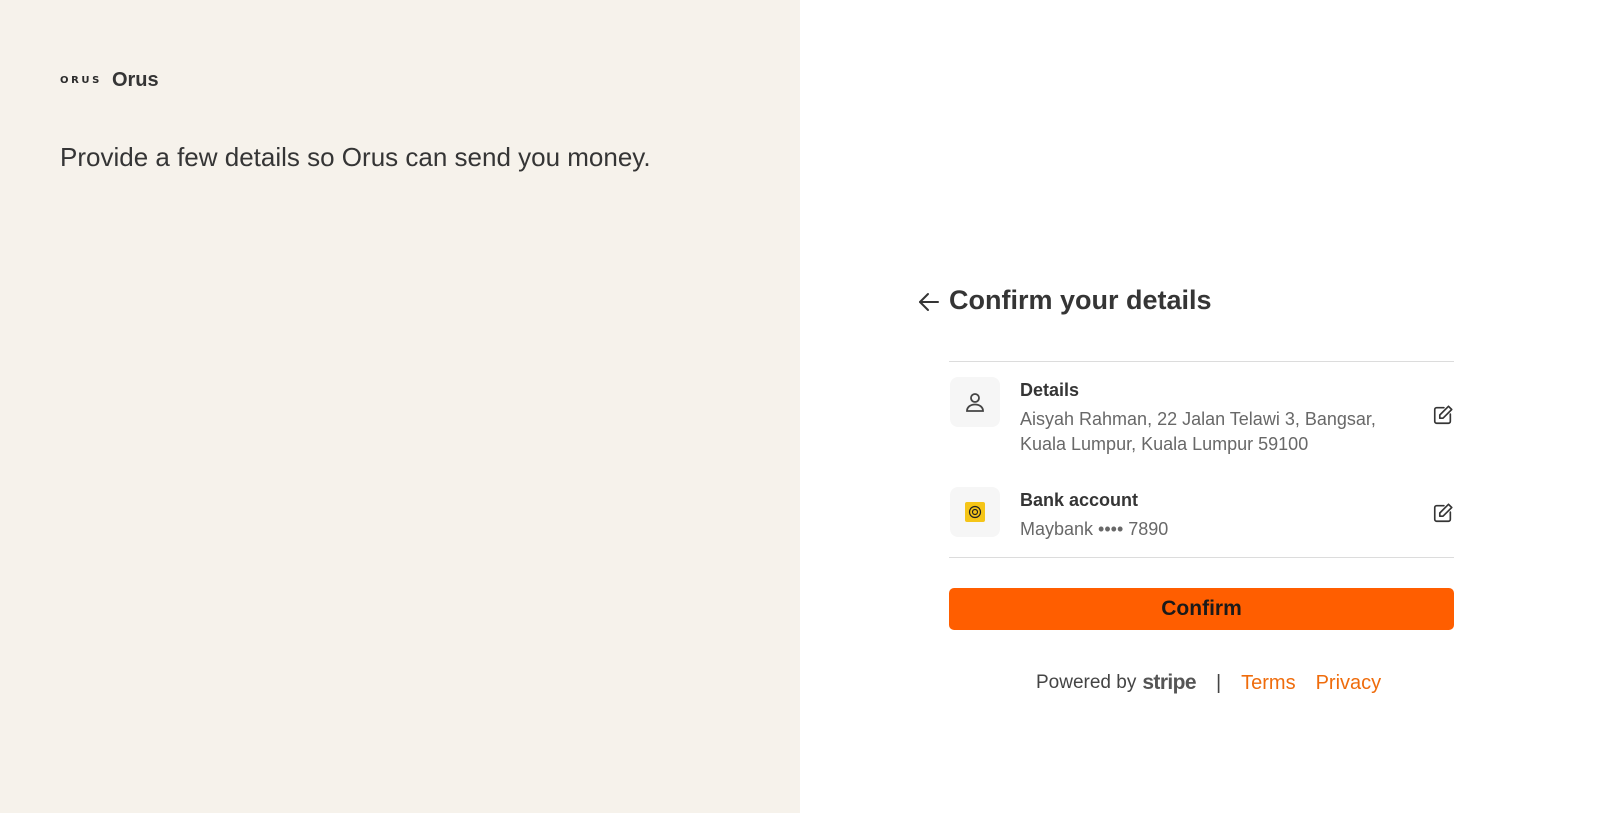 This screenshot has width=1600, height=813. I want to click on confirm-button: Confirm, so click(1201, 609).